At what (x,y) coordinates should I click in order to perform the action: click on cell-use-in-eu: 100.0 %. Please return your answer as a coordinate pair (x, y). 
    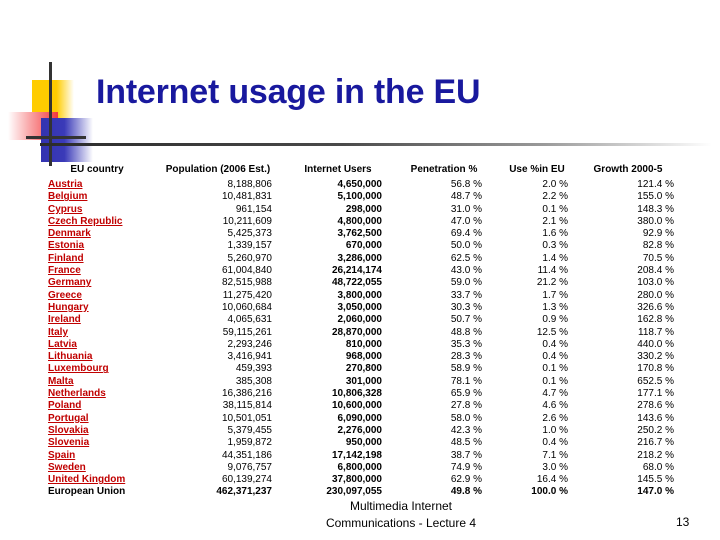
    Looking at the image, I should click on (549, 492).